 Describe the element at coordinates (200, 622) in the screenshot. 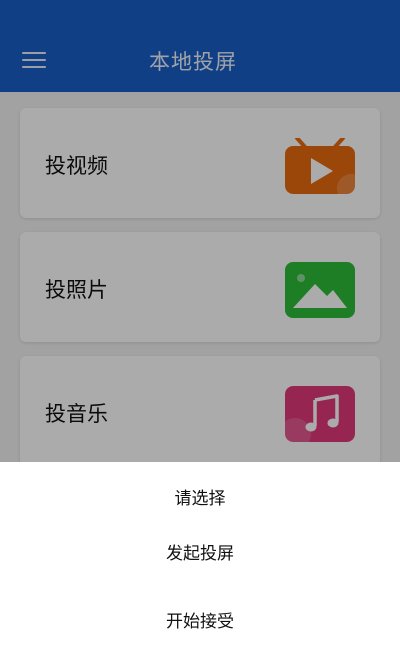

I see `start-receiving-option: 开始接受` at that location.